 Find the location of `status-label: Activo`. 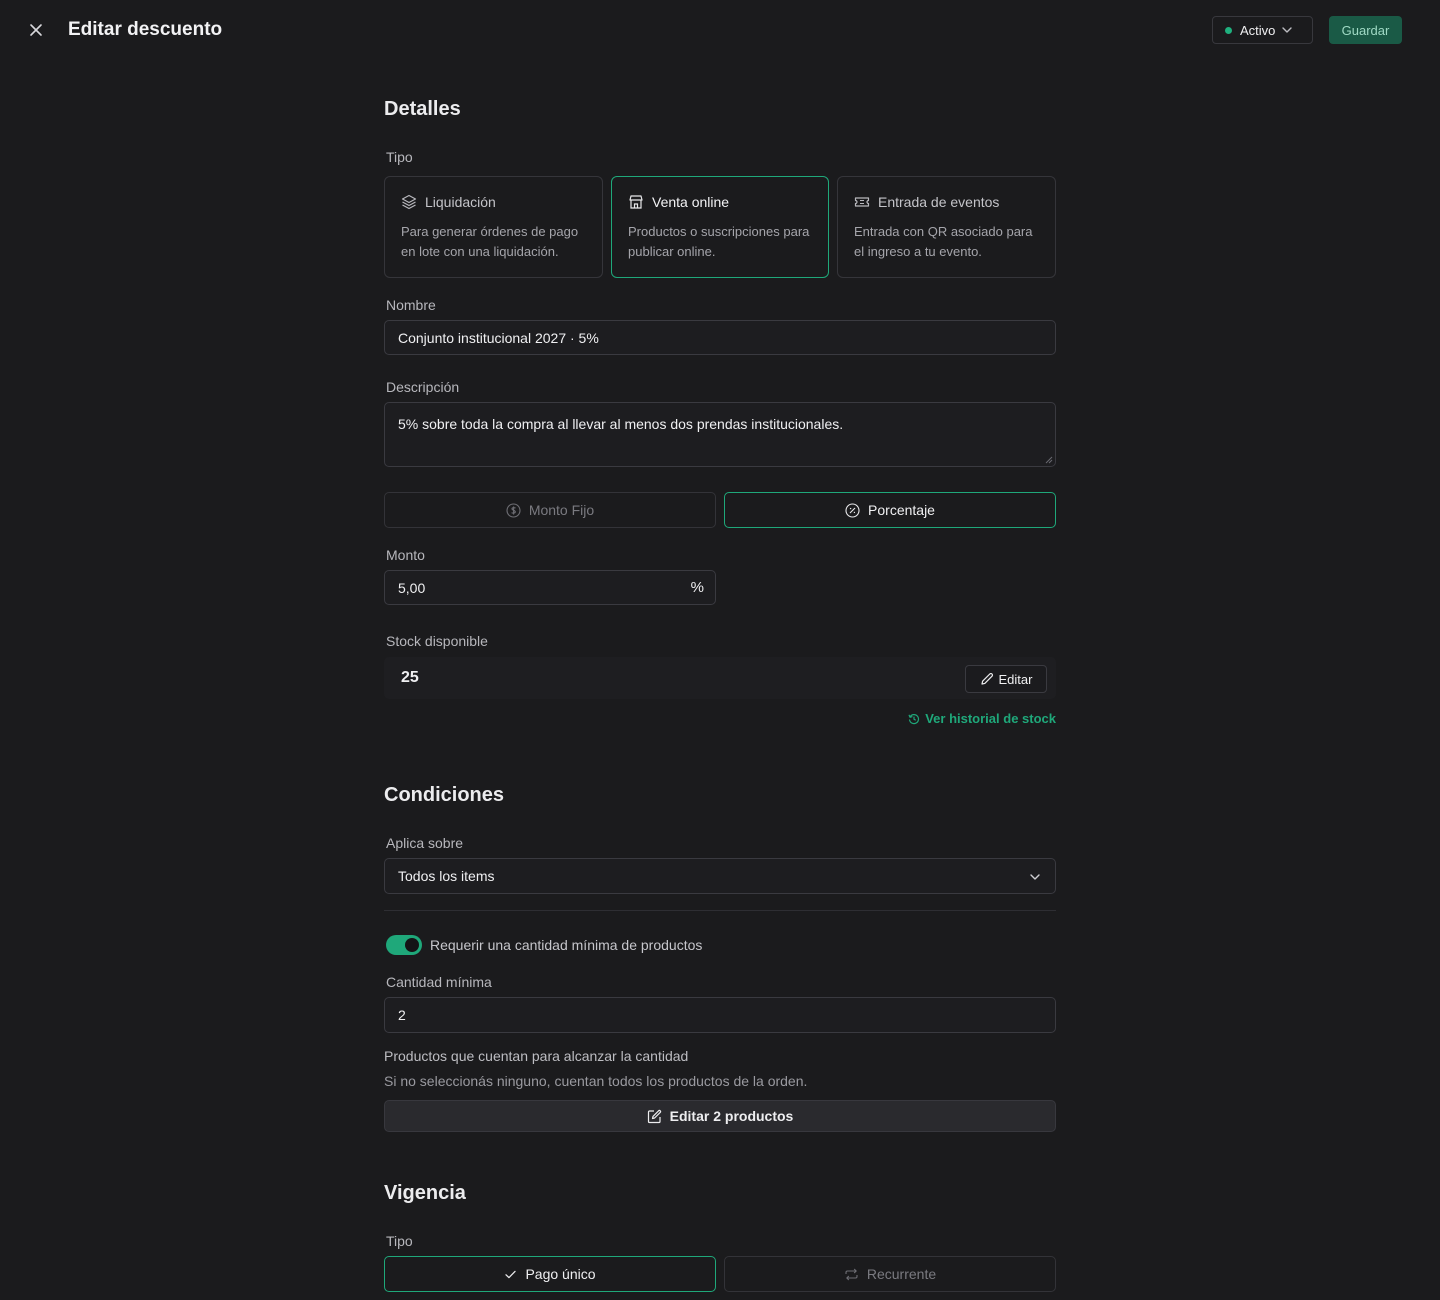

status-label: Activo is located at coordinates (1258, 30).